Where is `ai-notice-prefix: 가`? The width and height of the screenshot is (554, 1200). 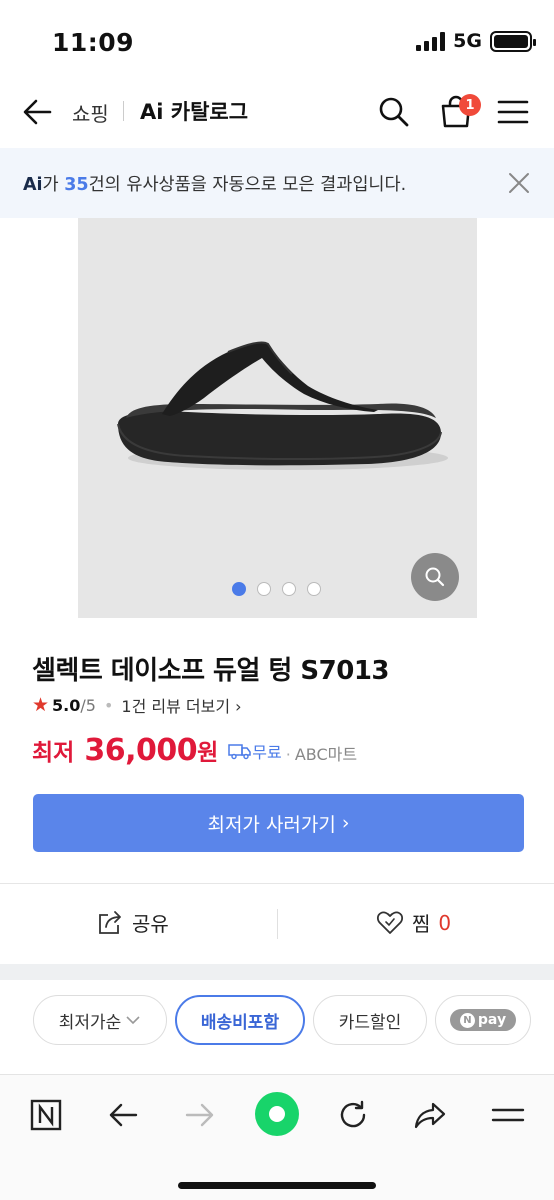 ai-notice-prefix: 가 is located at coordinates (53, 185).